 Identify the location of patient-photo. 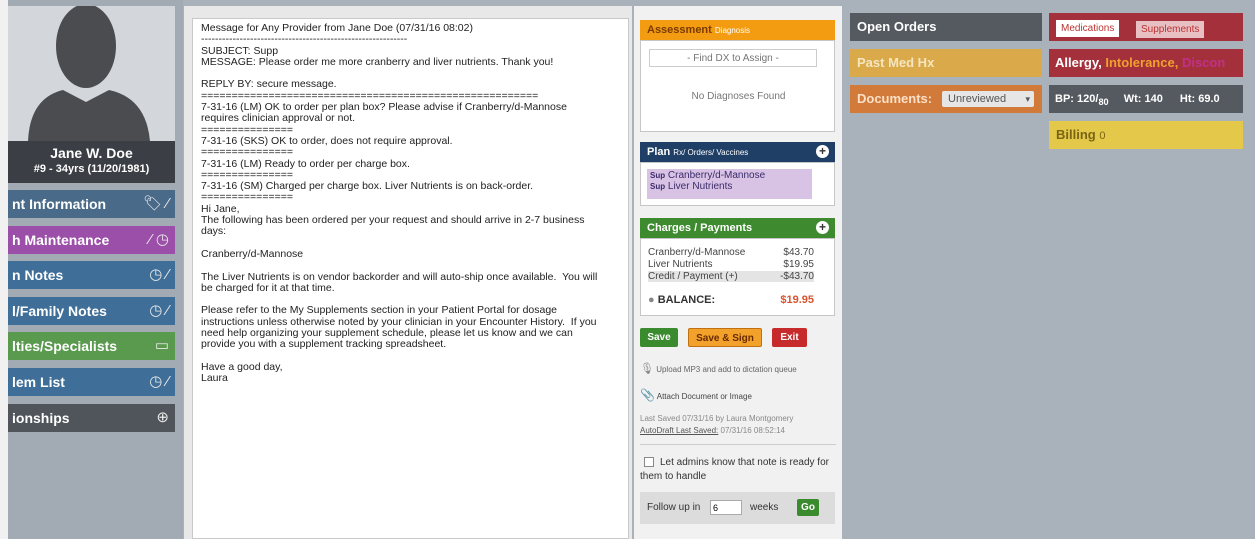
(91, 73).